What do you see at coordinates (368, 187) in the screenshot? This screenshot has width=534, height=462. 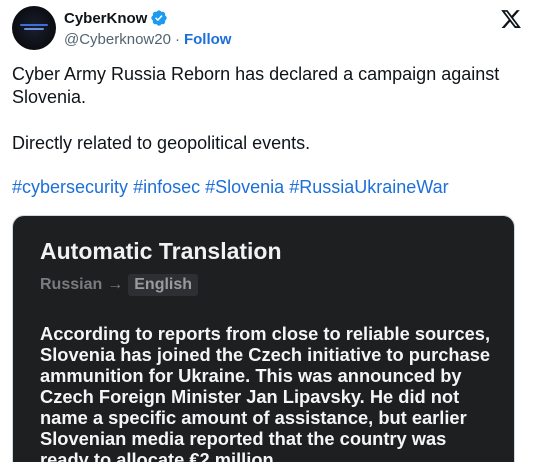 I see `hashtag-link: #RussiaUkraineWar` at bounding box center [368, 187].